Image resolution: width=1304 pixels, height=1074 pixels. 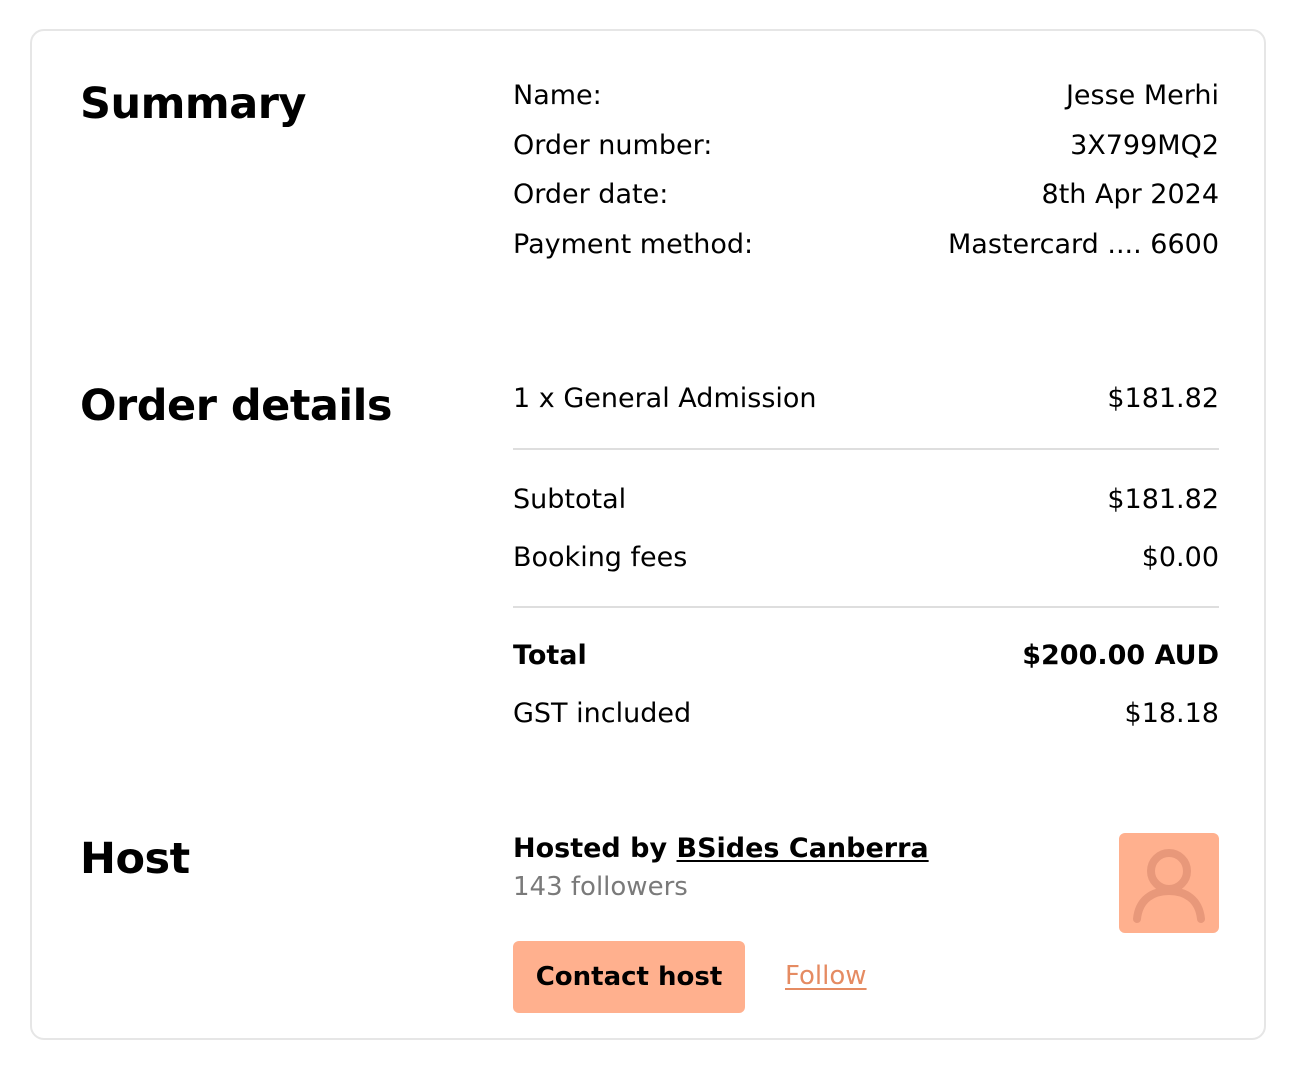 I want to click on hosted-by-line: Hosted by BSides Canberra, so click(x=866, y=849).